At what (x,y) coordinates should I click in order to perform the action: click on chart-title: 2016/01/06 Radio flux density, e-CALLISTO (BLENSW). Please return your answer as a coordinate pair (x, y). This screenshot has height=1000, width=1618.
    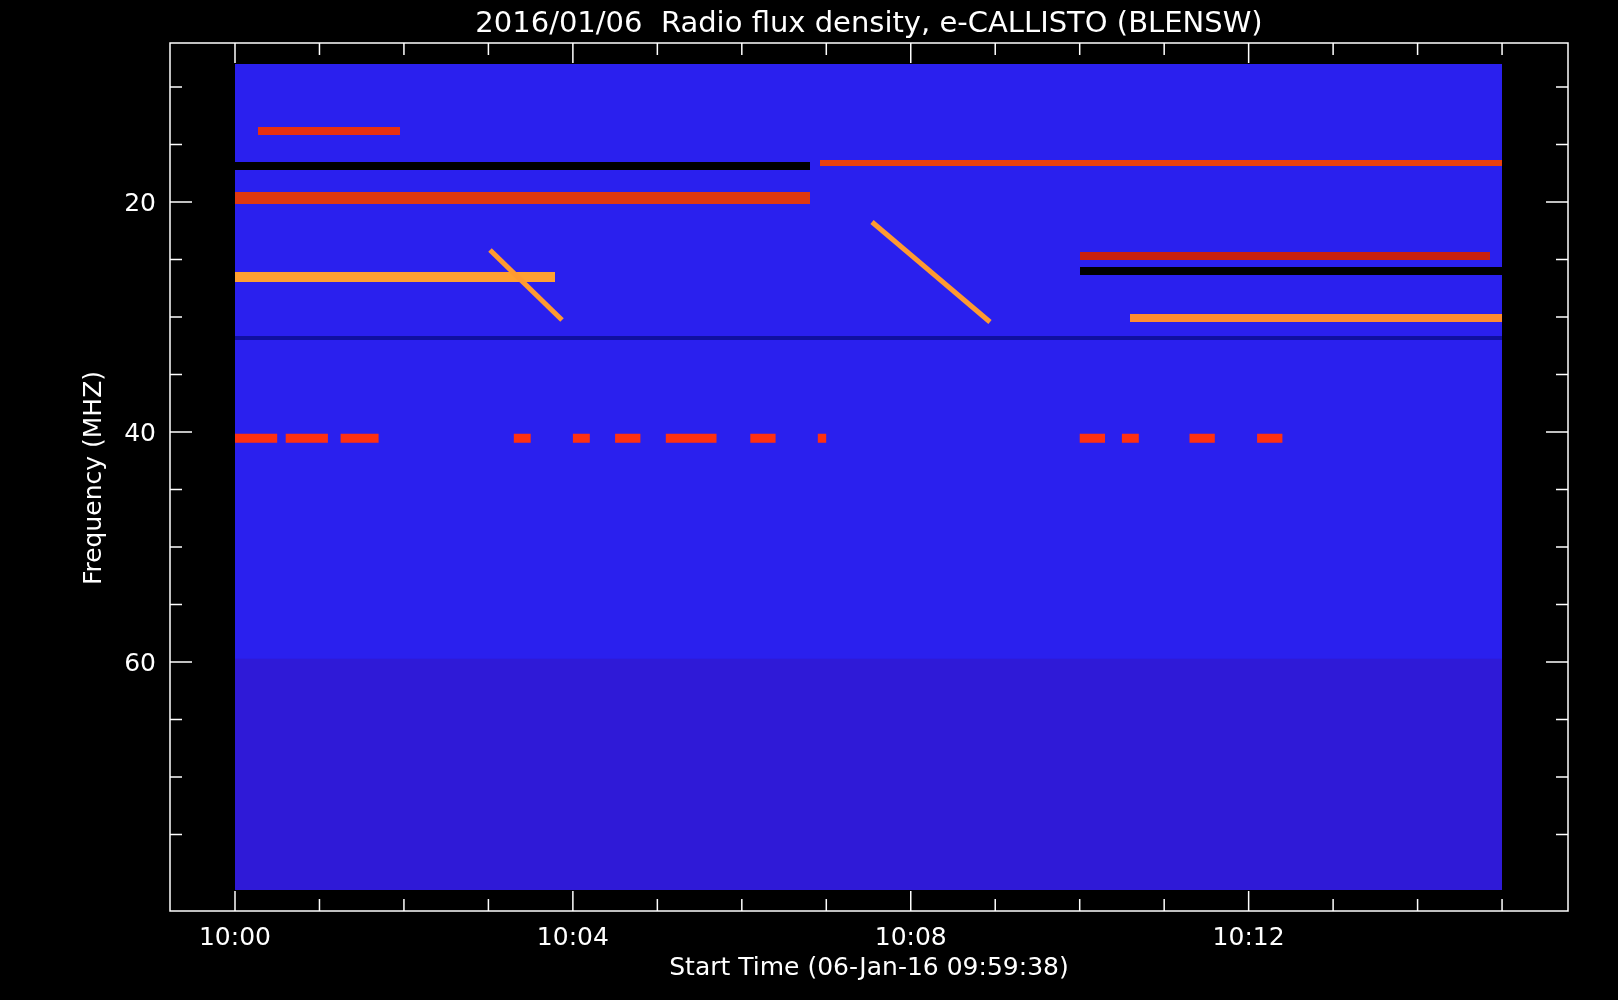
    Looking at the image, I should click on (869, 22).